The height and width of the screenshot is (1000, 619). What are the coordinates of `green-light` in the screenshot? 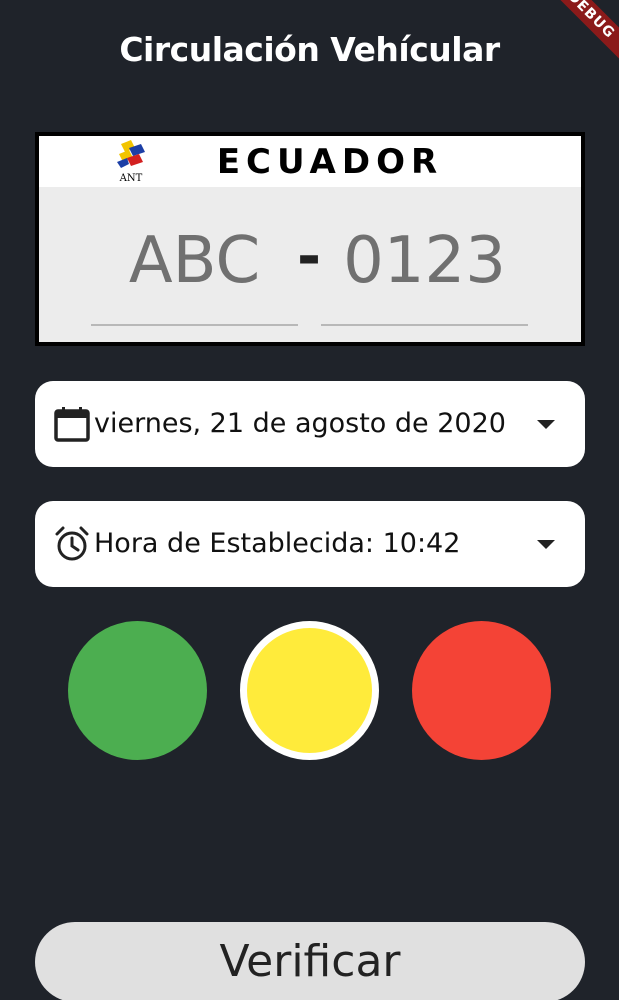 It's located at (137, 690).